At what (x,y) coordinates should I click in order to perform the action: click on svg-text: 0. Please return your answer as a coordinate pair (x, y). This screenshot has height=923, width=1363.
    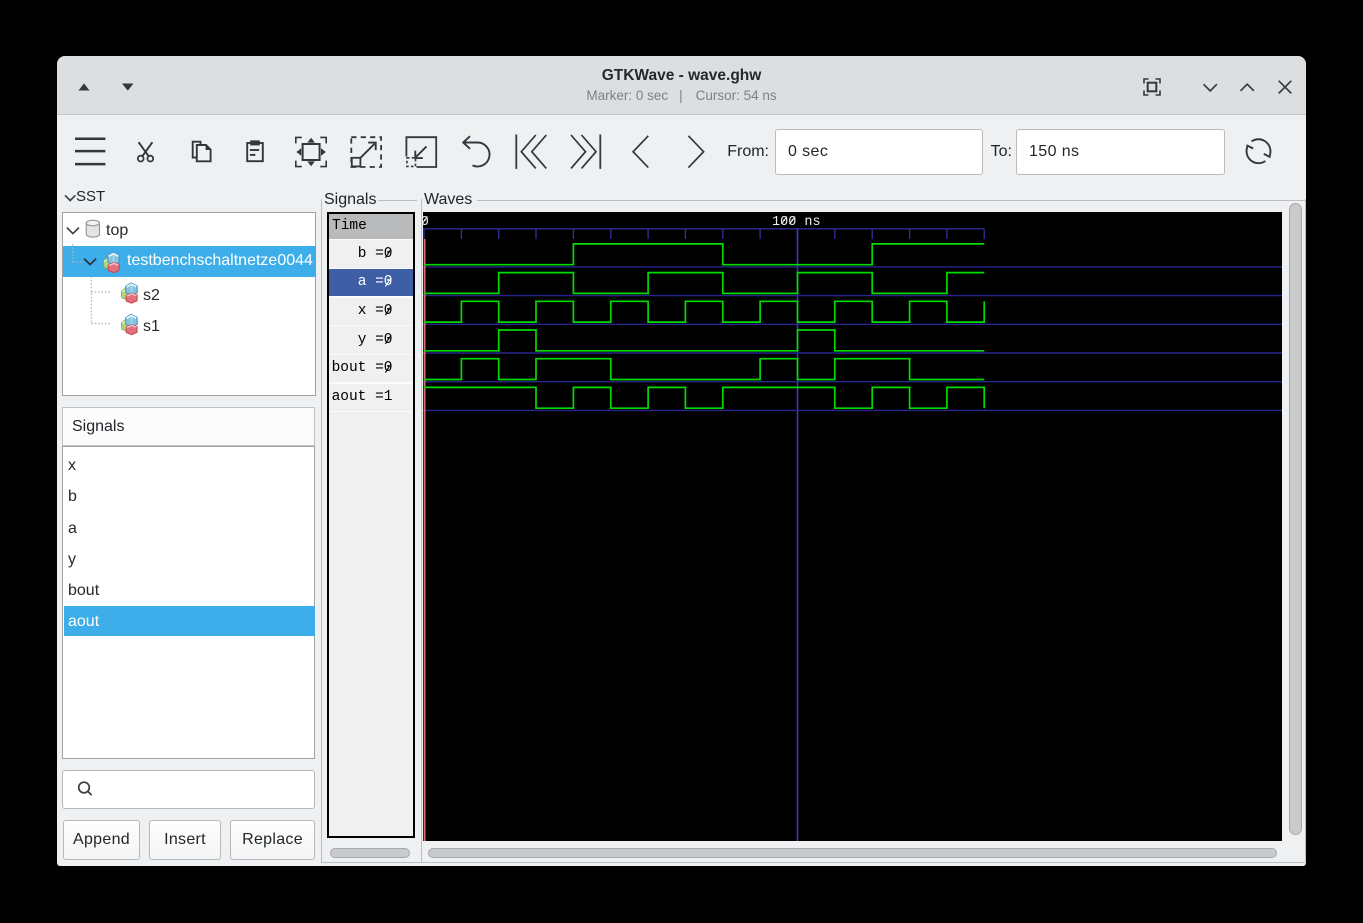
    Looking at the image, I should click on (426, 222).